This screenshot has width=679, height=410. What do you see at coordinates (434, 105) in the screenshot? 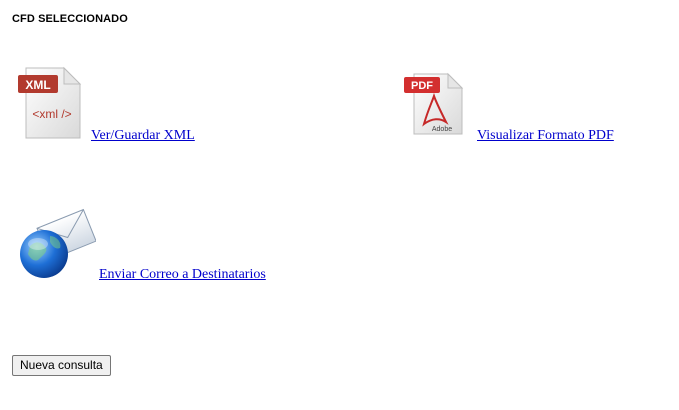
I see `pdf-file-icon: PDF Adobe` at bounding box center [434, 105].